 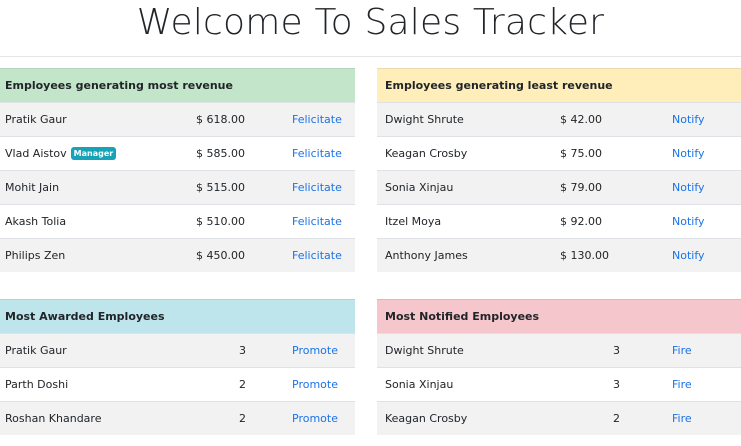 I want to click on employee-name-cell: Roshan Khandare, so click(x=53, y=418).